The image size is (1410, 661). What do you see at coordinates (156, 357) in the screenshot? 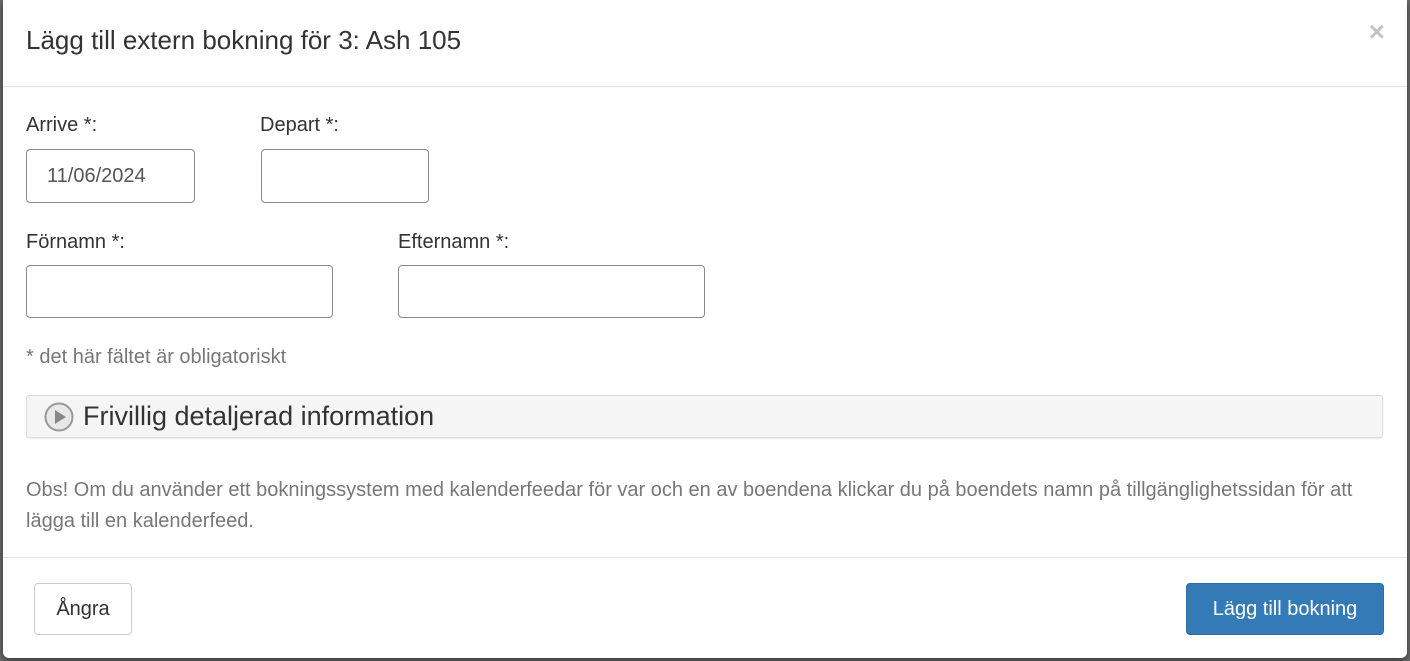
I see `required-field-note: * det här fältet är obligatoriskt` at bounding box center [156, 357].